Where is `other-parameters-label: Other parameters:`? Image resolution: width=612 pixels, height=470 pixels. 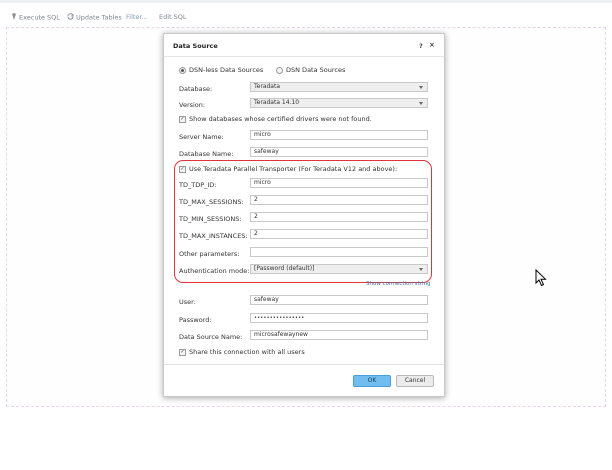
other-parameters-label: Other parameters: is located at coordinates (209, 254).